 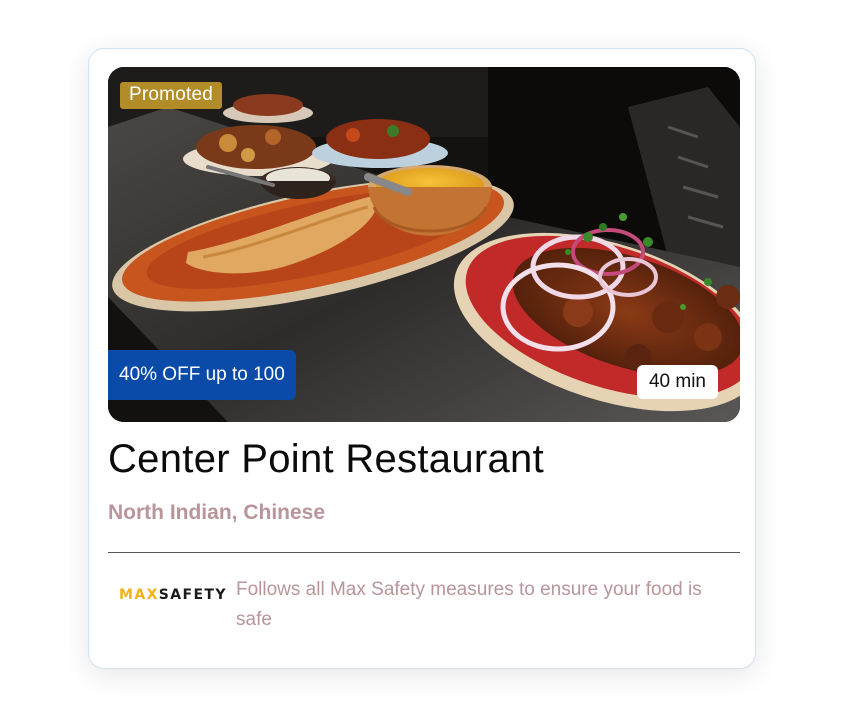 What do you see at coordinates (202, 375) in the screenshot?
I see `offer-badge: 40% OFF up to 100` at bounding box center [202, 375].